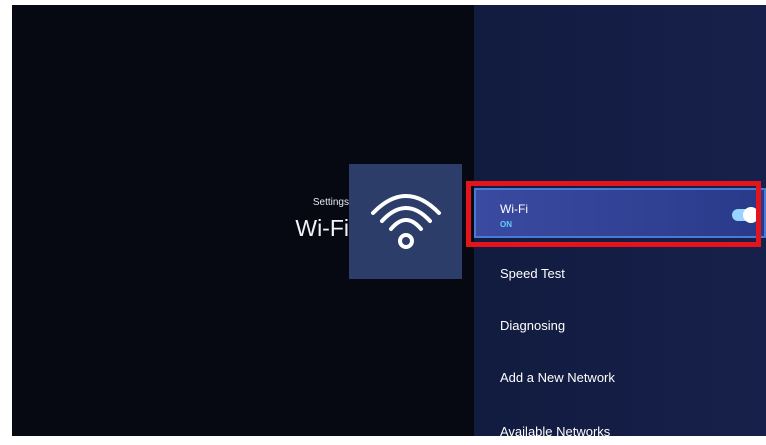 This screenshot has height=445, width=766. What do you see at coordinates (620, 378) in the screenshot?
I see `menu-item-add-network: Add a New Network` at bounding box center [620, 378].